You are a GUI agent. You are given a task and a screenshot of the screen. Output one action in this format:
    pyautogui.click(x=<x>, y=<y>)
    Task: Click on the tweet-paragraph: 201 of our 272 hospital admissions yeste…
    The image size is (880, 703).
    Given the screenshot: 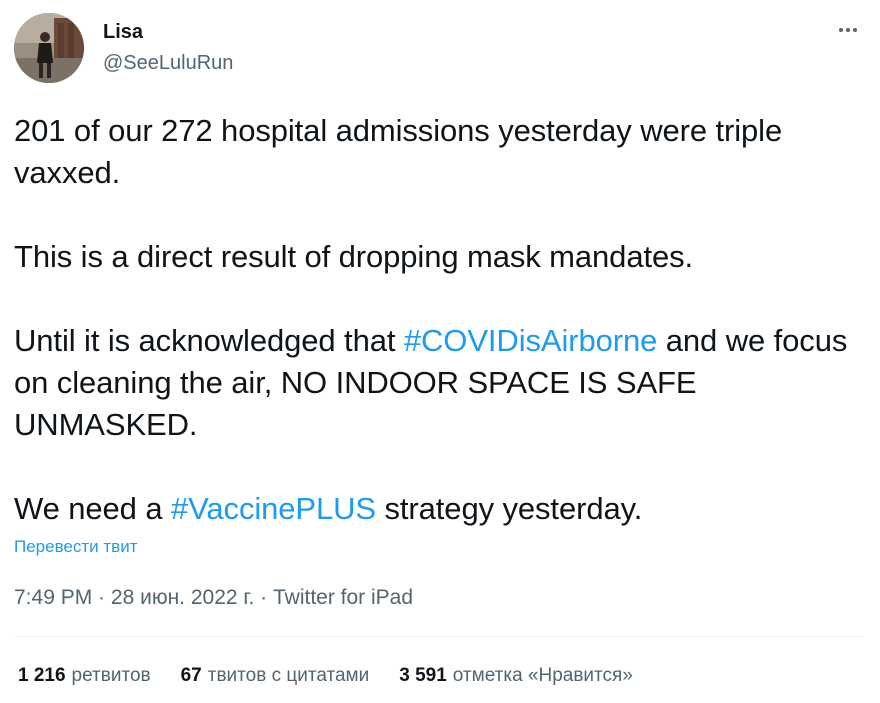 What is the action you would take?
    pyautogui.click(x=442, y=152)
    